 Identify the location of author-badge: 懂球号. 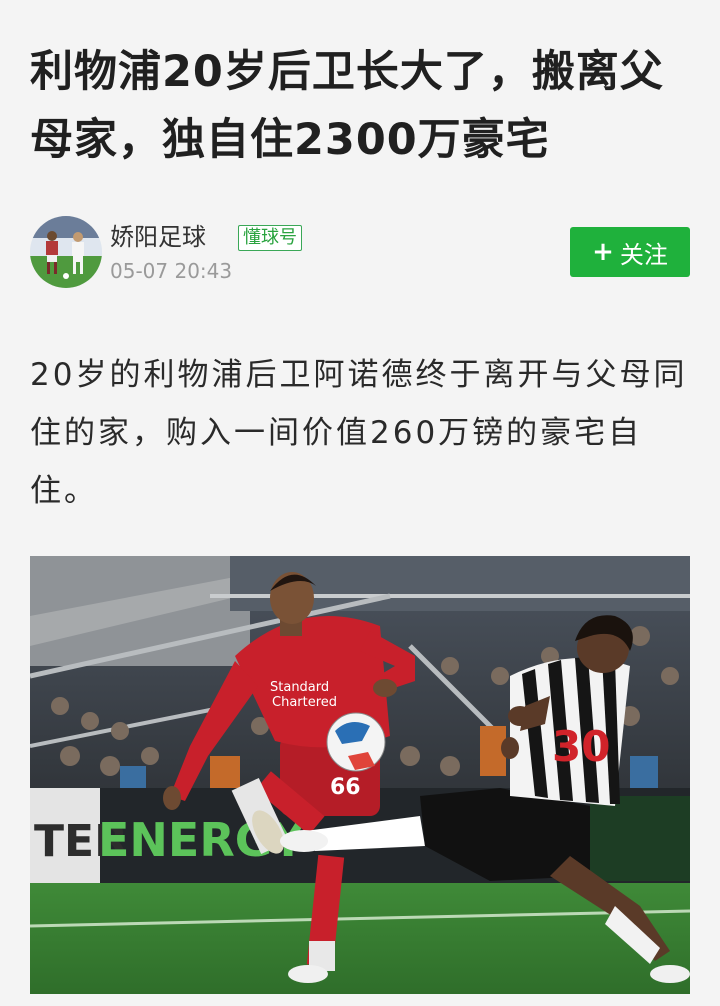
(270, 238).